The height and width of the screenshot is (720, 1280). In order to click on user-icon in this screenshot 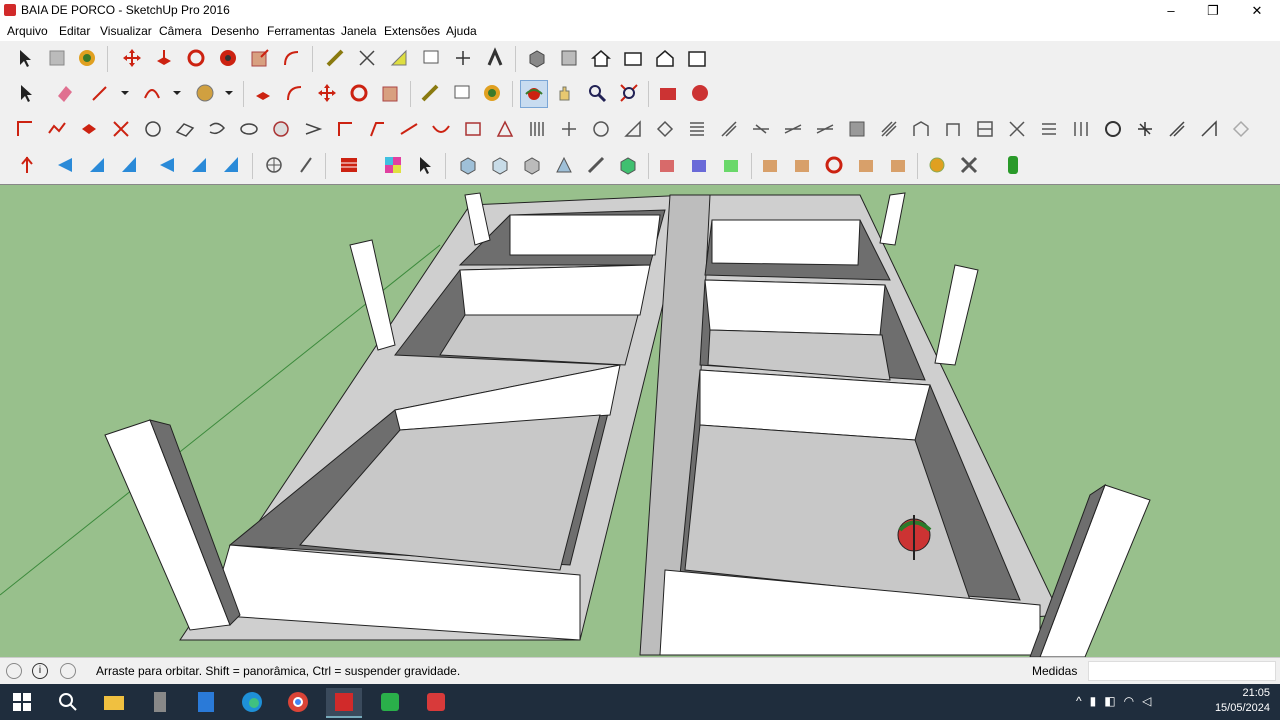, I will do `click(68, 671)`.